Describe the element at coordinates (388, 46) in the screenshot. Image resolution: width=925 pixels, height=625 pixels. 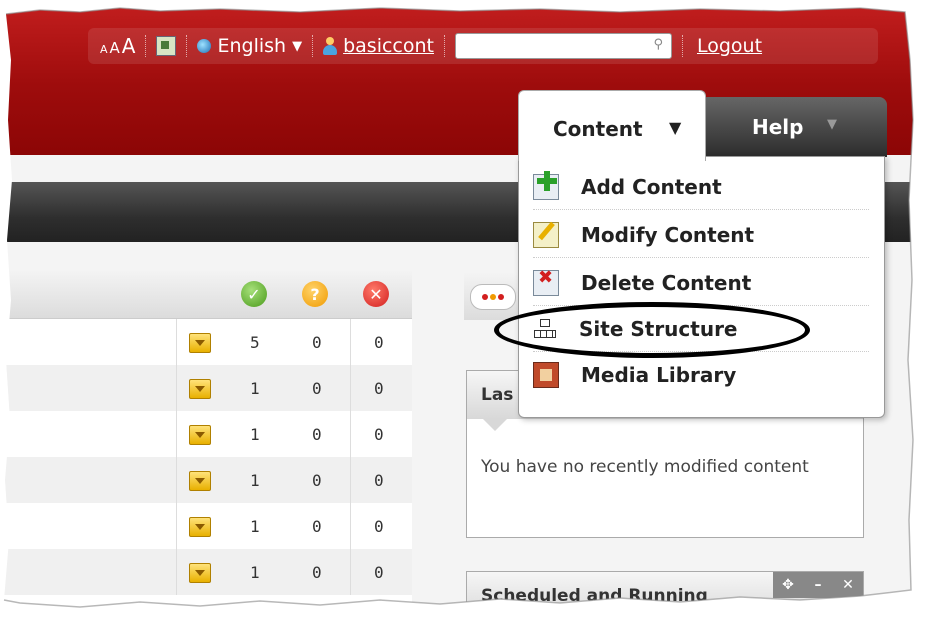
I see `username: basiccont` at that location.